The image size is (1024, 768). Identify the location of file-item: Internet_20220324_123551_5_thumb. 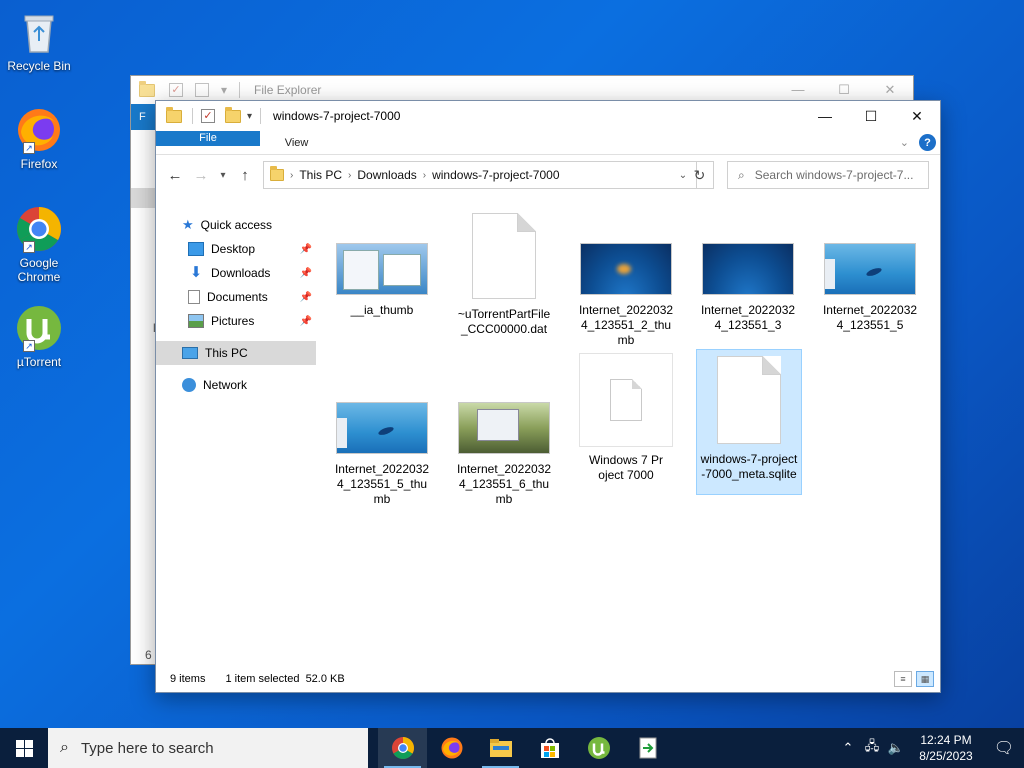
(382, 431).